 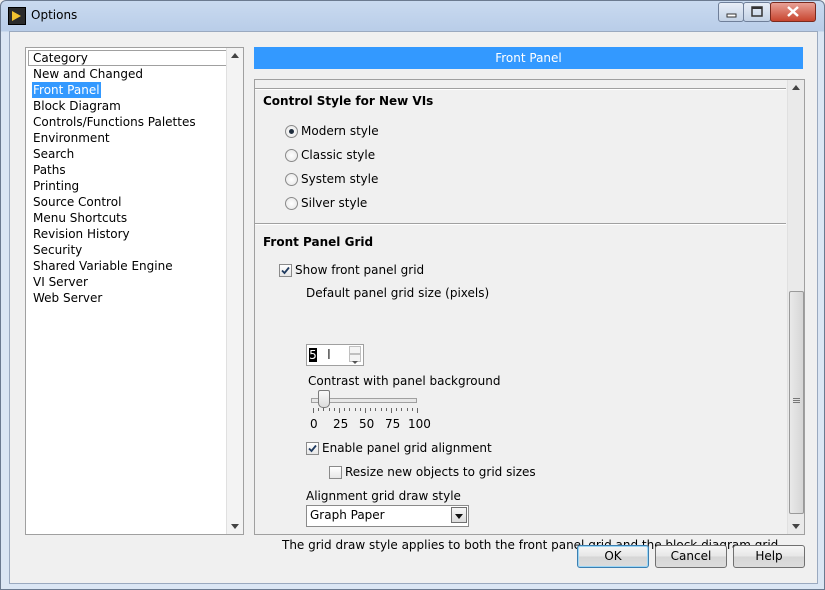 I want to click on minimize-button, so click(x=731, y=12).